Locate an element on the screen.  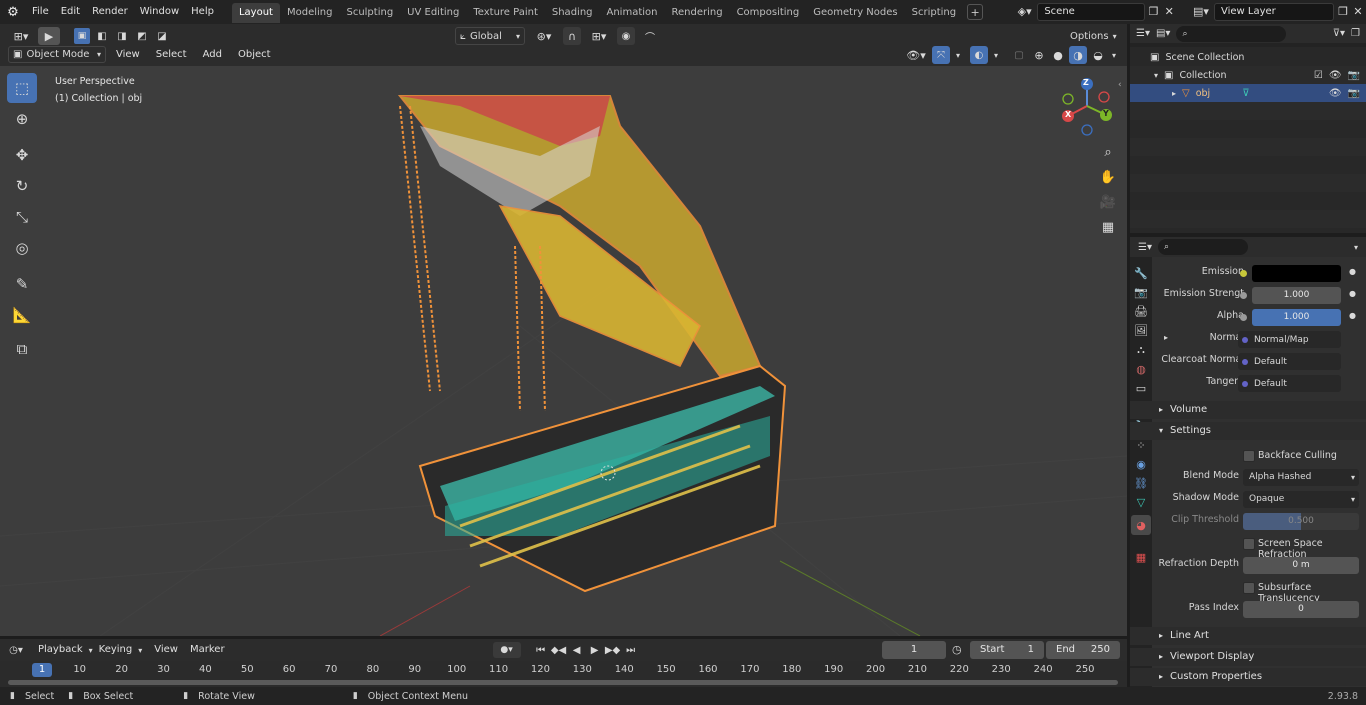
play-icon: ▶ is located at coordinates (595, 650).